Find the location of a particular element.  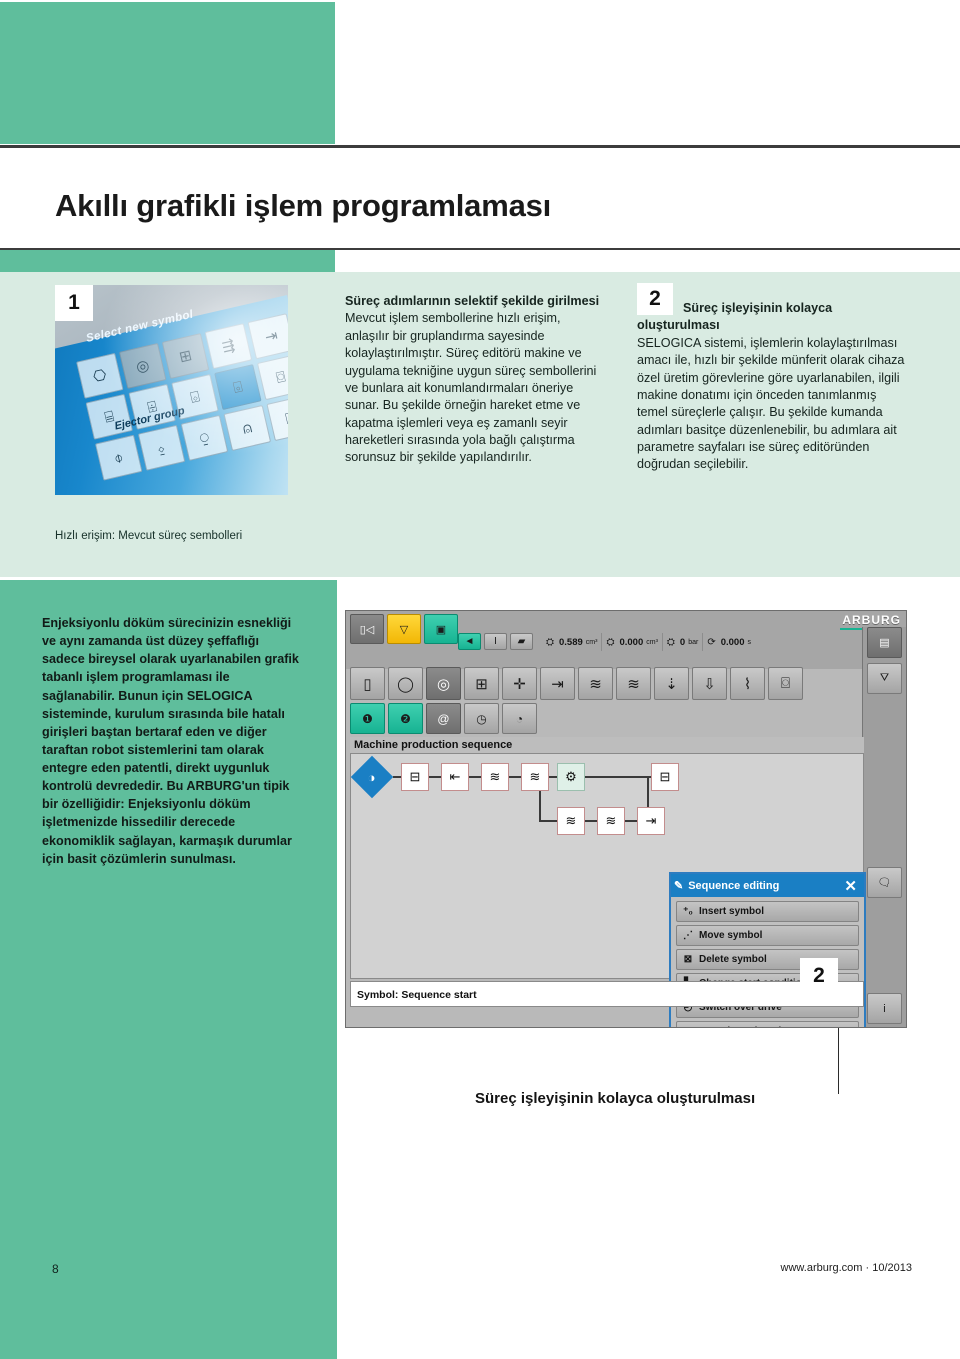

timer-icon: ◷ is located at coordinates (481, 718).